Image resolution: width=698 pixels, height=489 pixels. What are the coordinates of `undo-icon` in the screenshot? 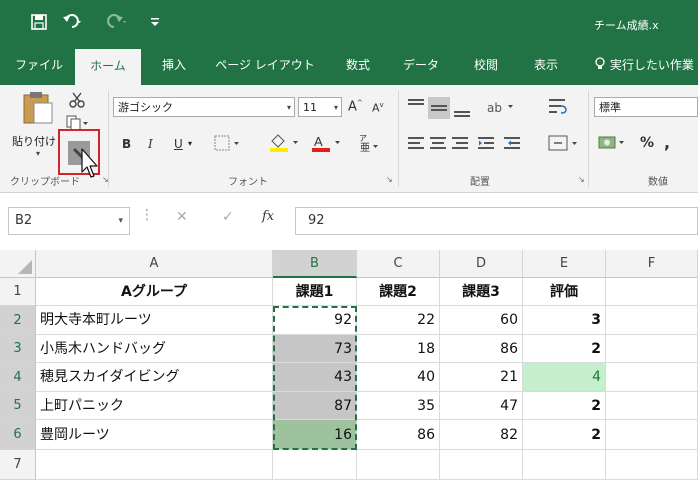 It's located at (73, 23).